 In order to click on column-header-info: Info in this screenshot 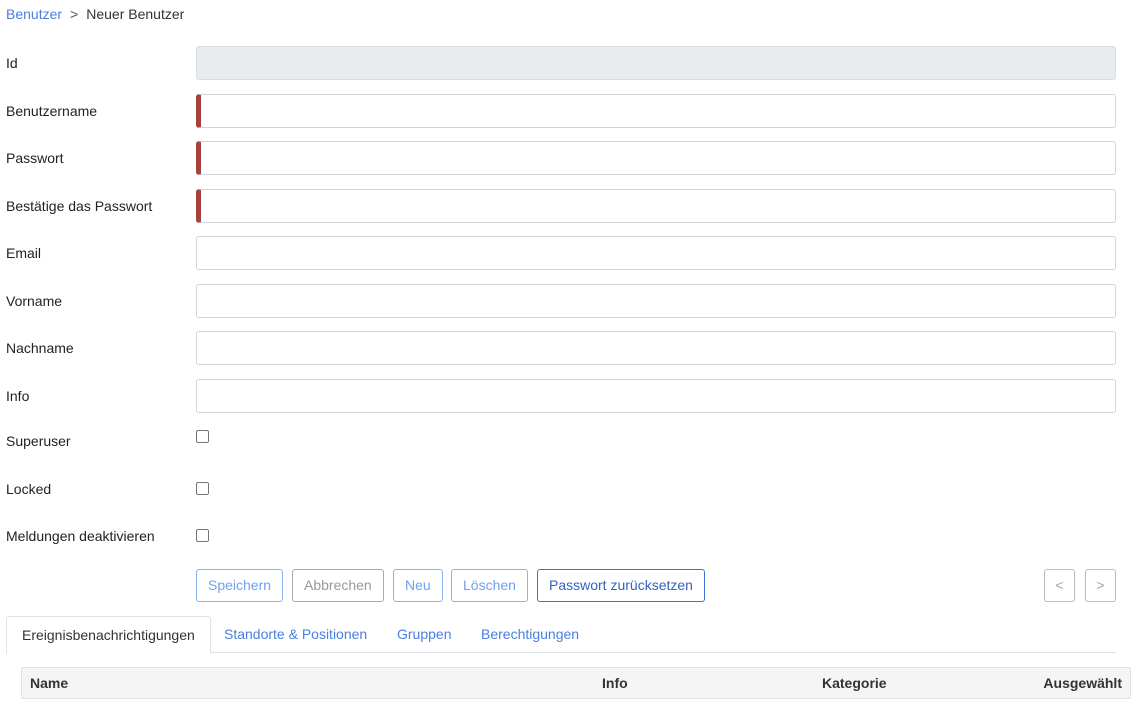, I will do `click(615, 683)`.